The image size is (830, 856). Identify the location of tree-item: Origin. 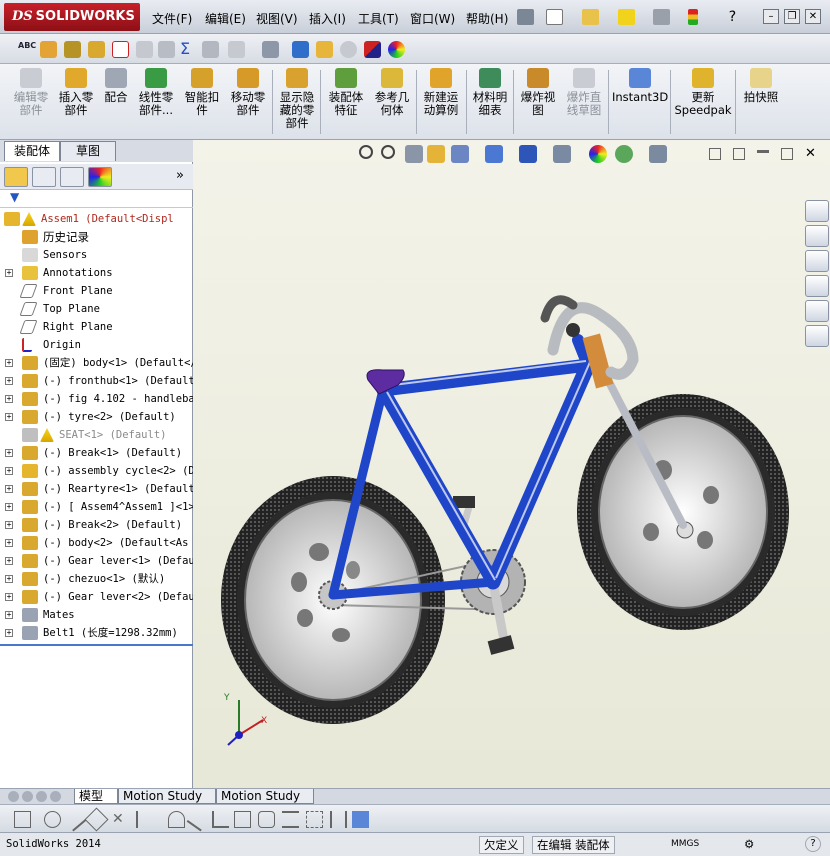
(96, 345).